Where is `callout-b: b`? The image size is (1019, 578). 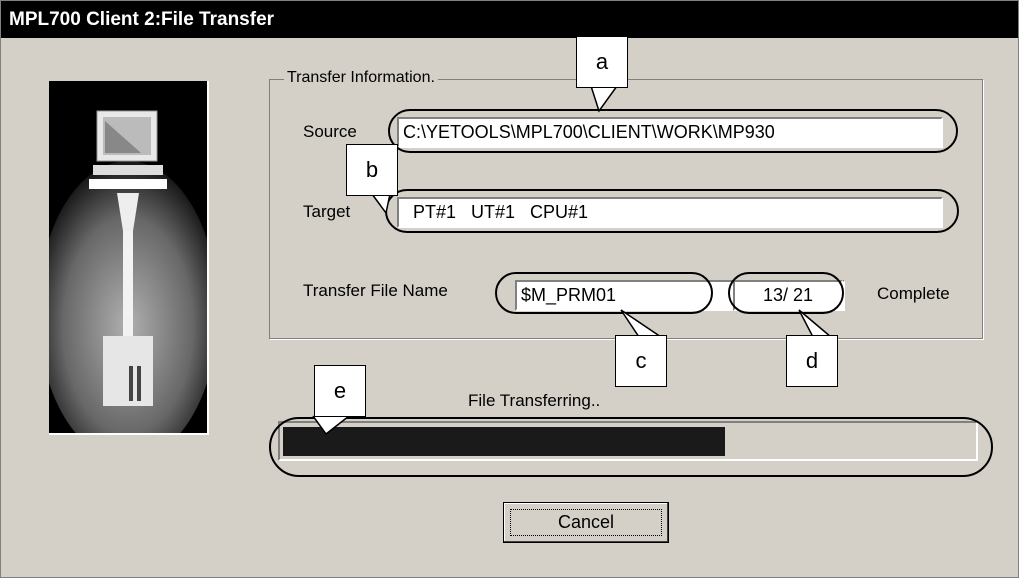 callout-b: b is located at coordinates (372, 170).